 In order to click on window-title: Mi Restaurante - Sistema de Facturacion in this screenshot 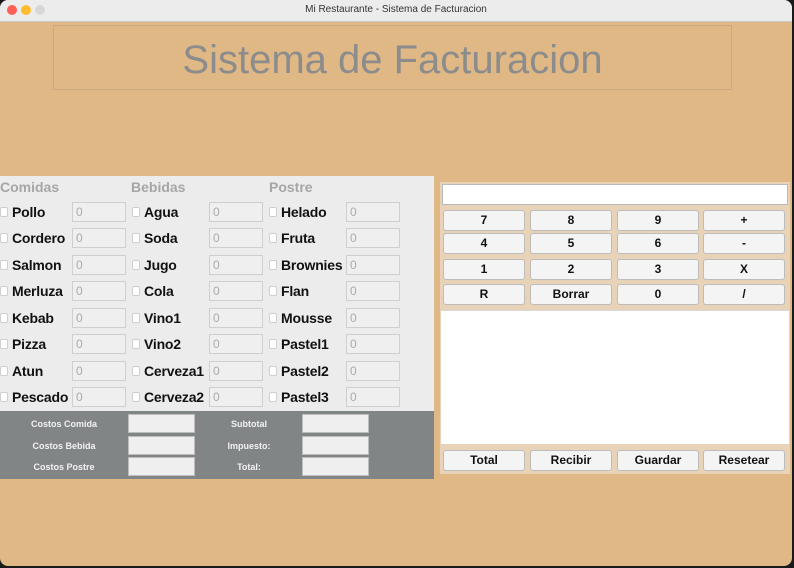, I will do `click(396, 9)`.